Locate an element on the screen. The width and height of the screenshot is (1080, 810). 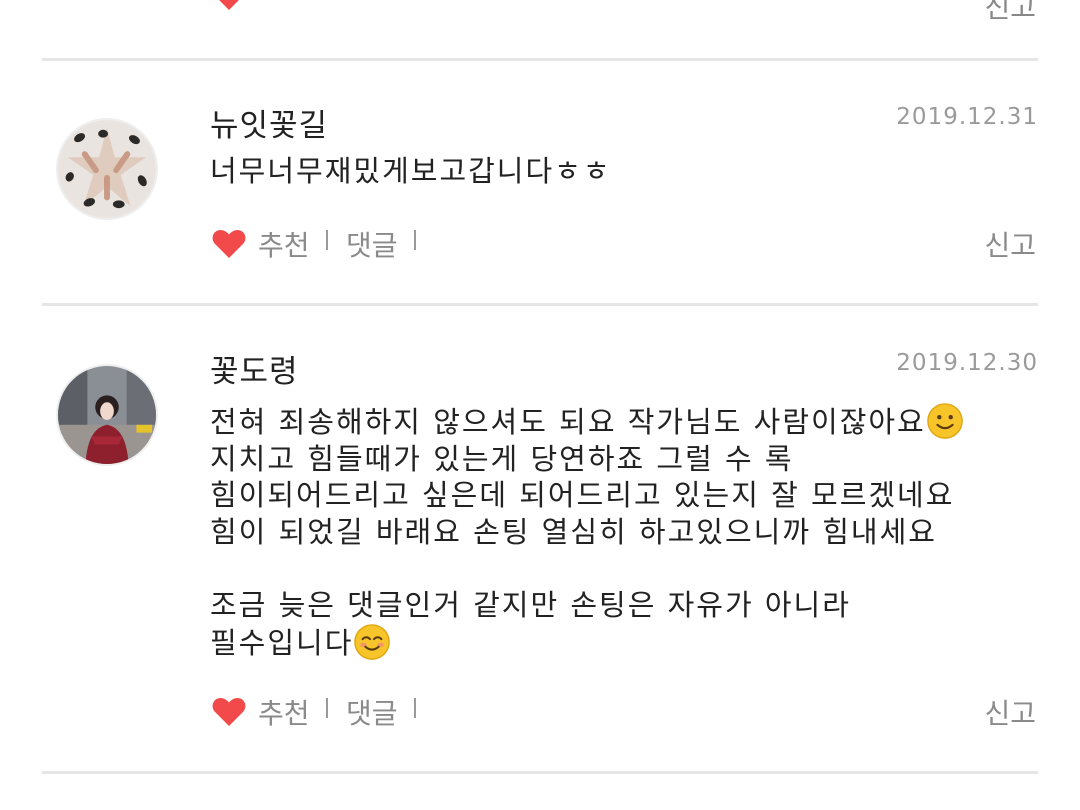
comment-line: 너무너무재밌게보고갑니다ㅎㅎ is located at coordinates (411, 171).